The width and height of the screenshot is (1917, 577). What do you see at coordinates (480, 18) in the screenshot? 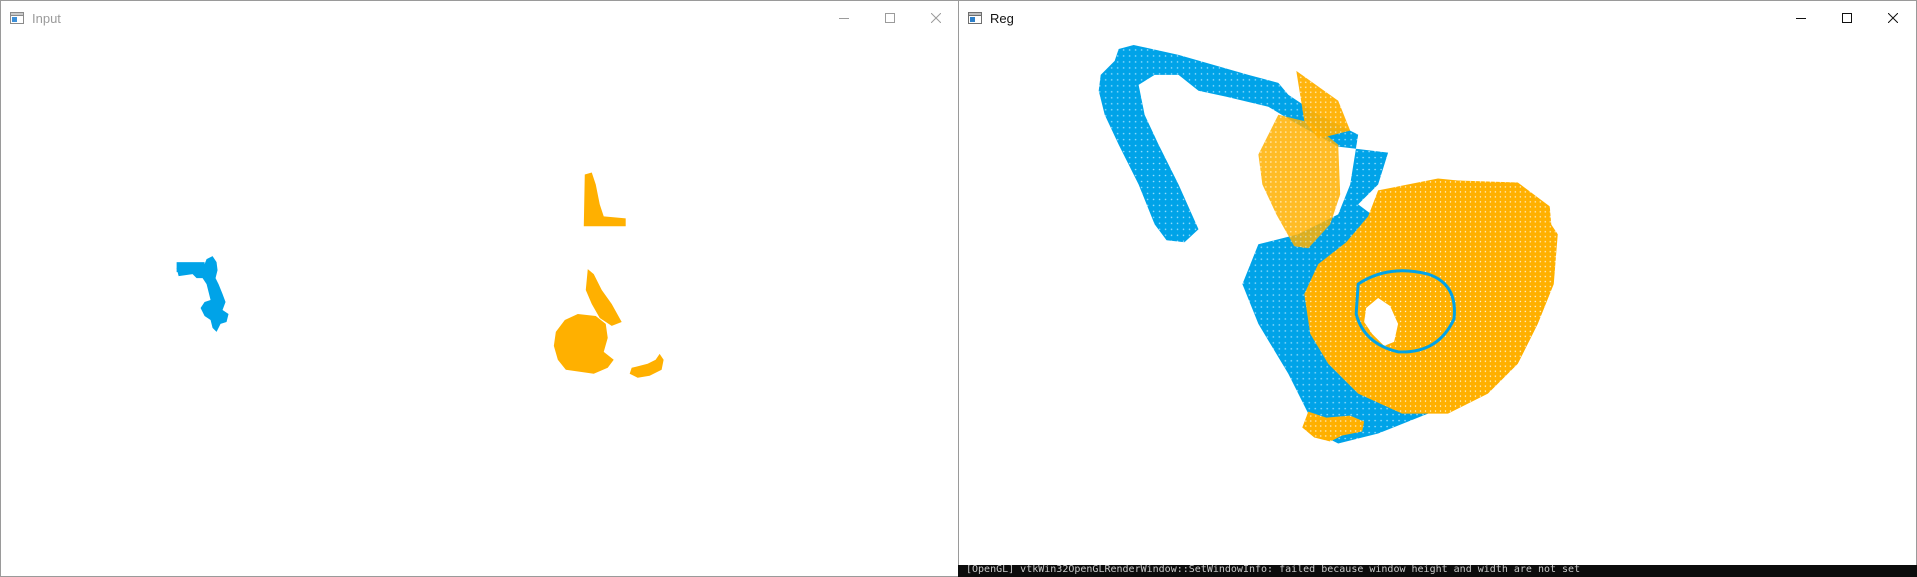
I see `input-window-titlebar: Input` at bounding box center [480, 18].